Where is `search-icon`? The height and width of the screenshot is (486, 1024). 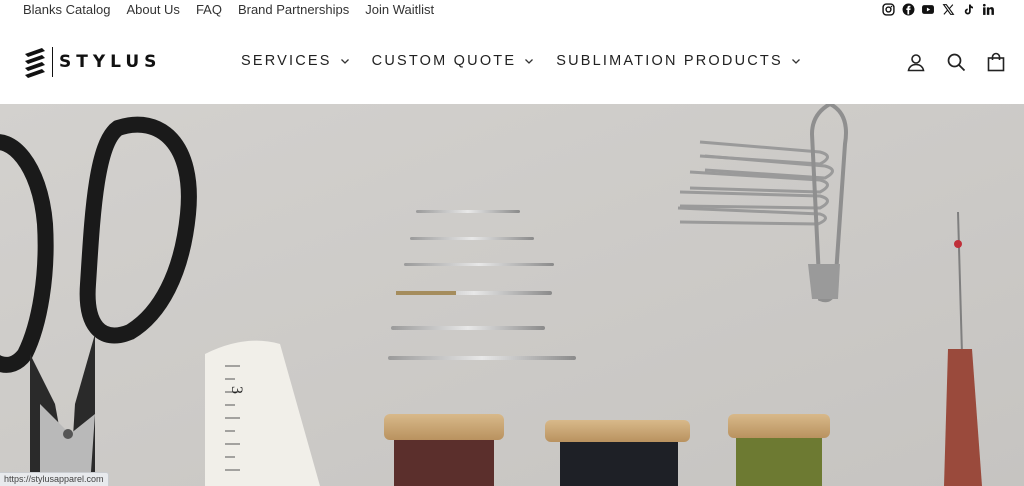
search-icon is located at coordinates (956, 62).